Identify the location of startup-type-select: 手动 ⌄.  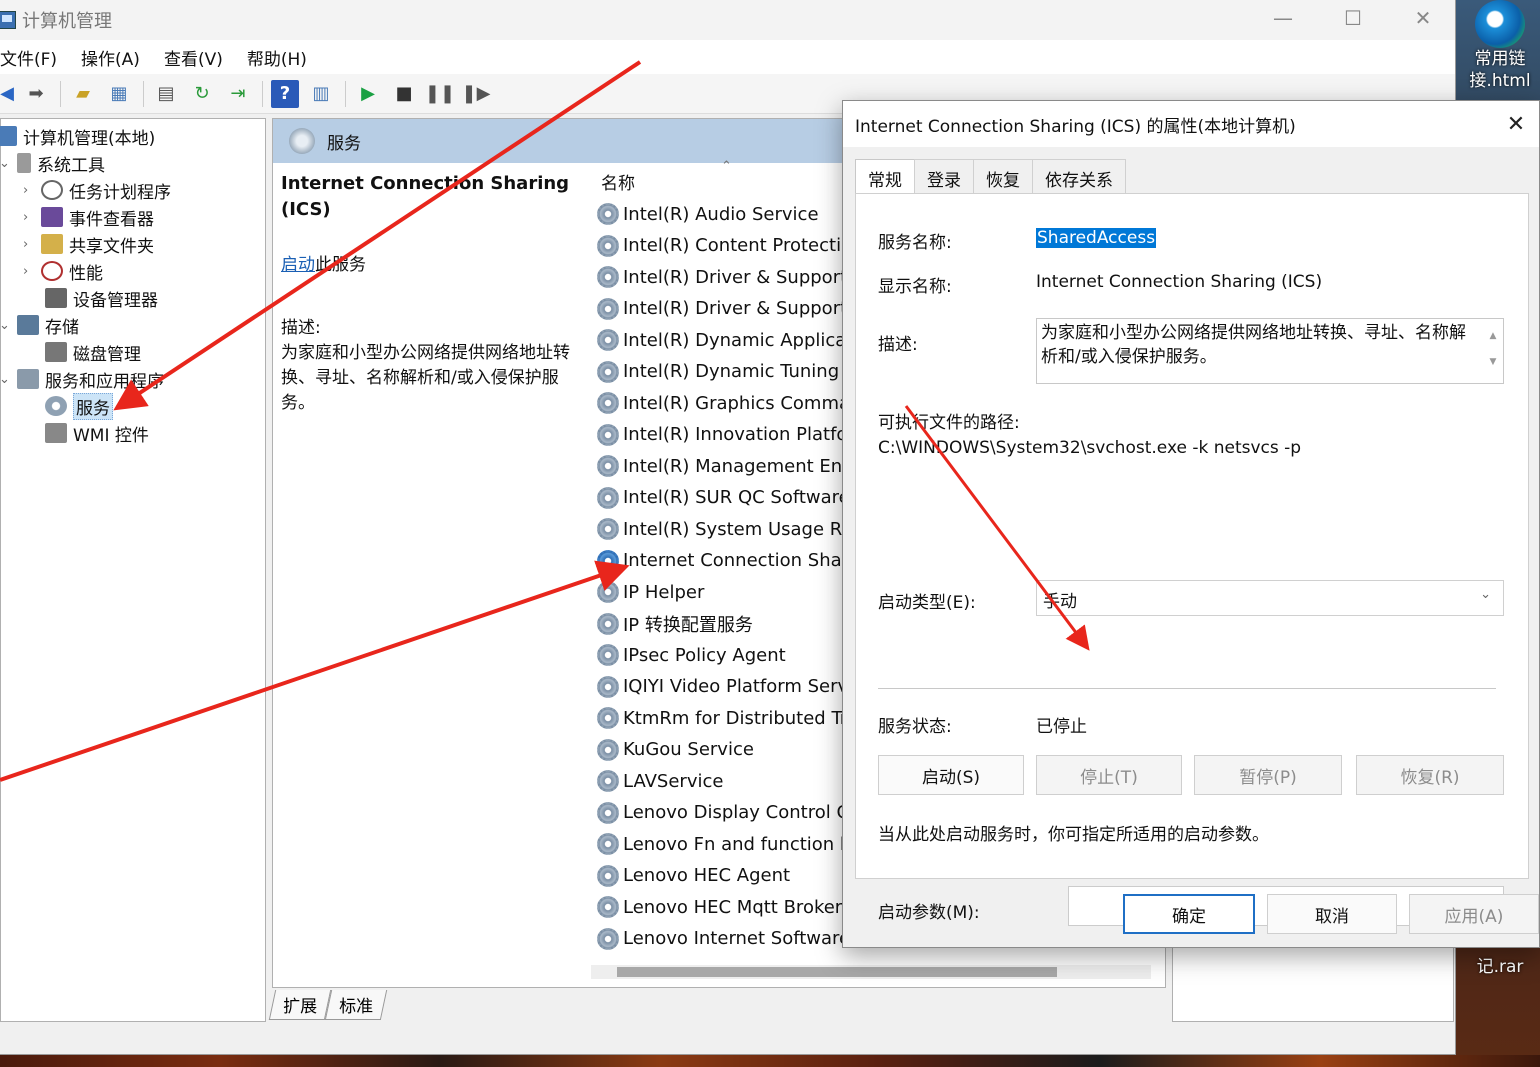
(1270, 598).